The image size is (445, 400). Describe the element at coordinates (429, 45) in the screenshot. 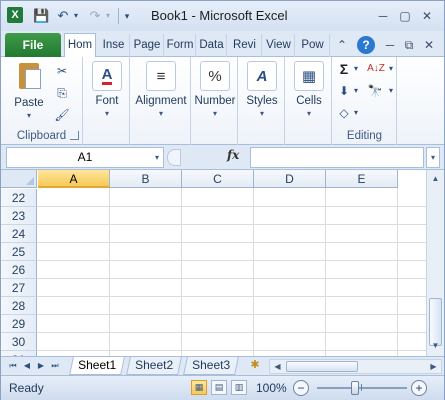

I see `workbook-close-icon: ✕` at that location.